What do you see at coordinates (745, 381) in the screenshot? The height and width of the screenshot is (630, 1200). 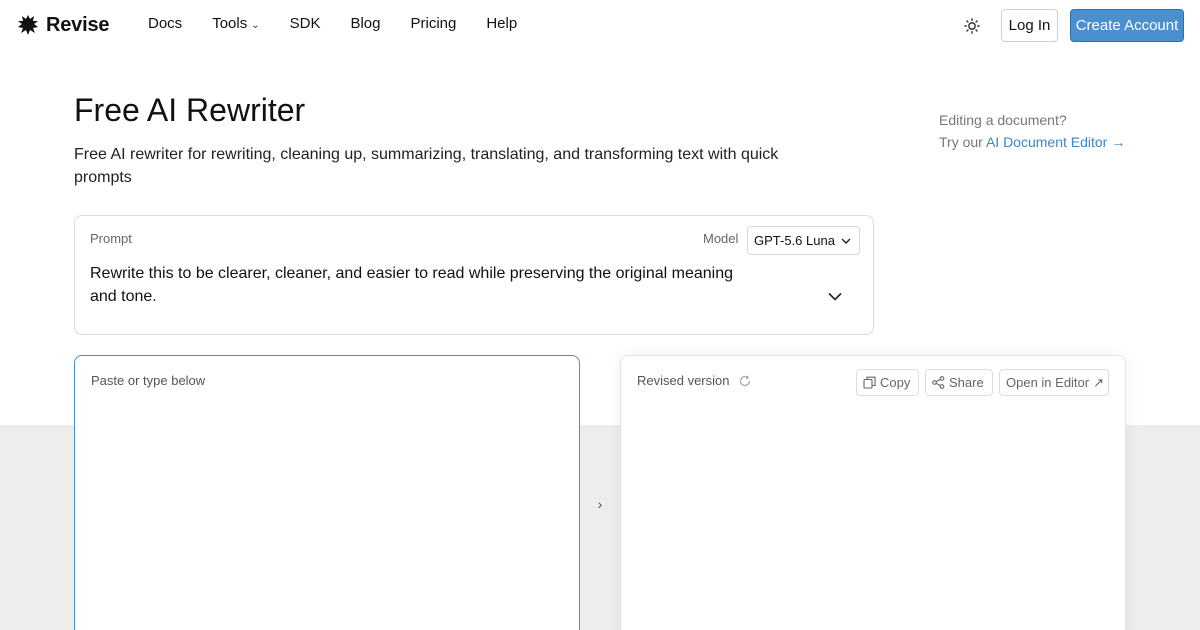 I see `refresh-icon` at bounding box center [745, 381].